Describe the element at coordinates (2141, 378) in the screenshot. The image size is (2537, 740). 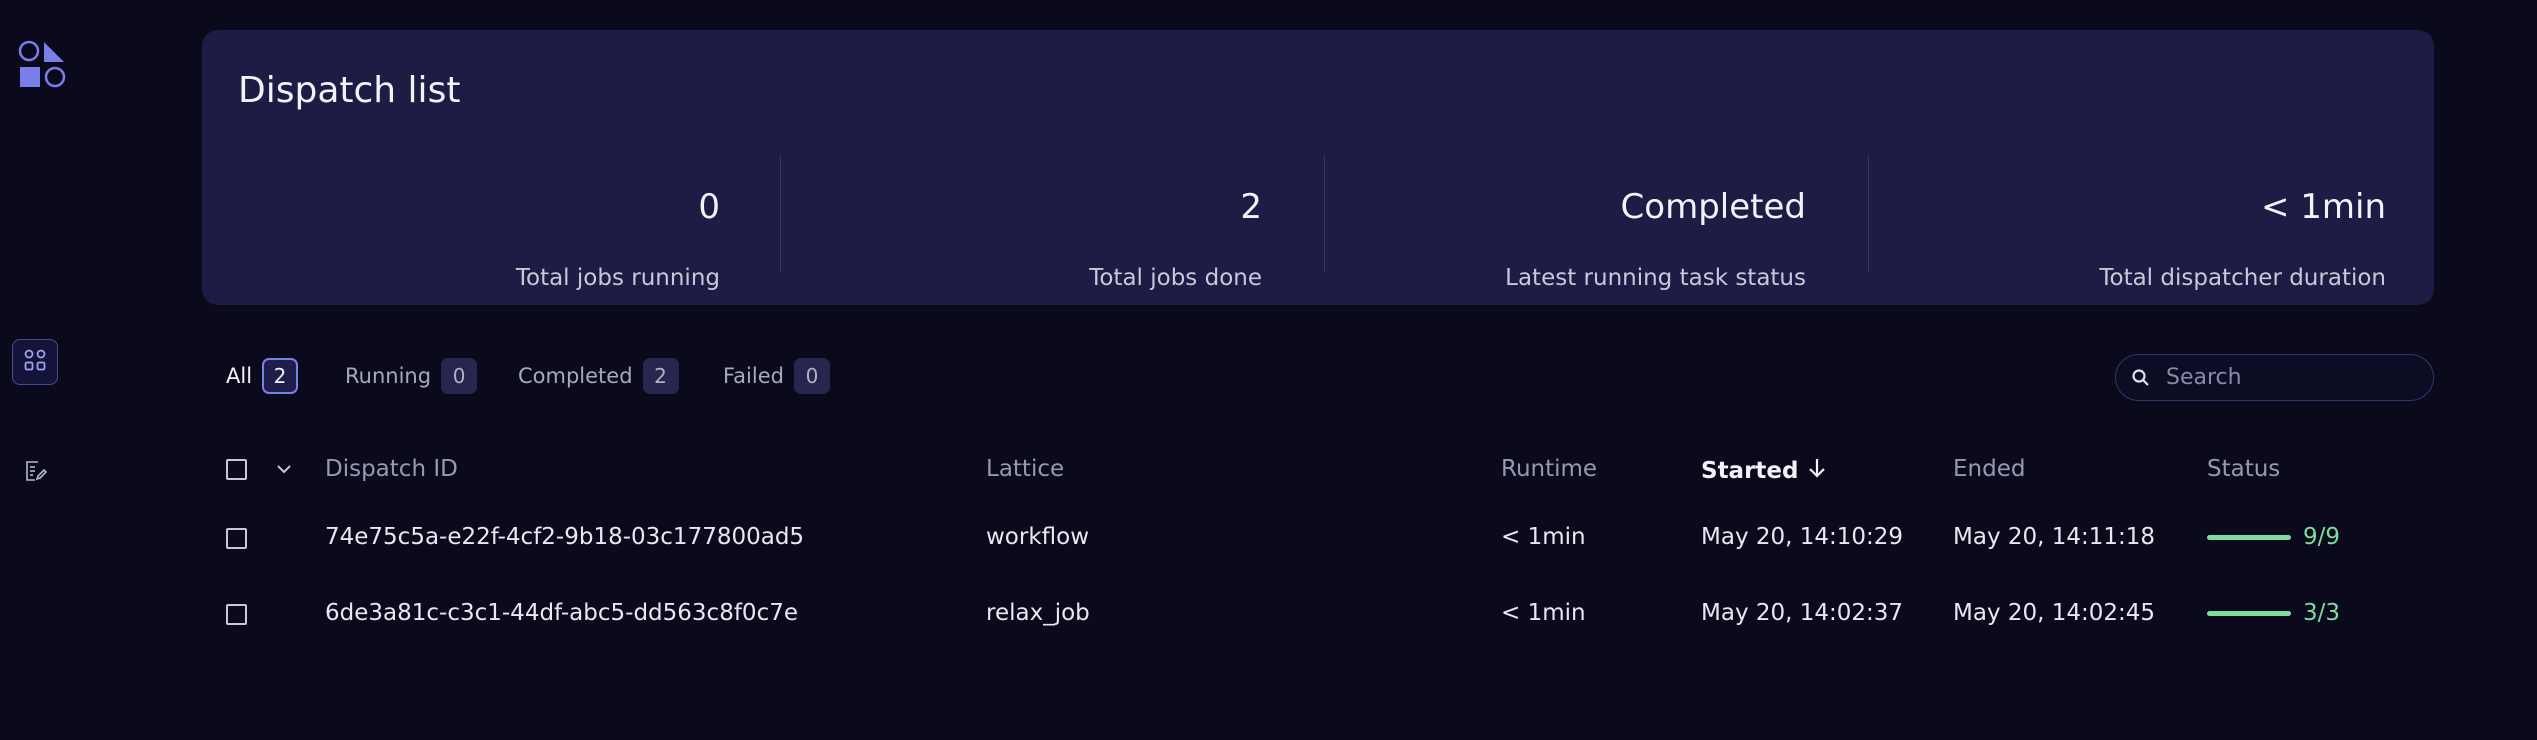
I see `search-icon` at that location.